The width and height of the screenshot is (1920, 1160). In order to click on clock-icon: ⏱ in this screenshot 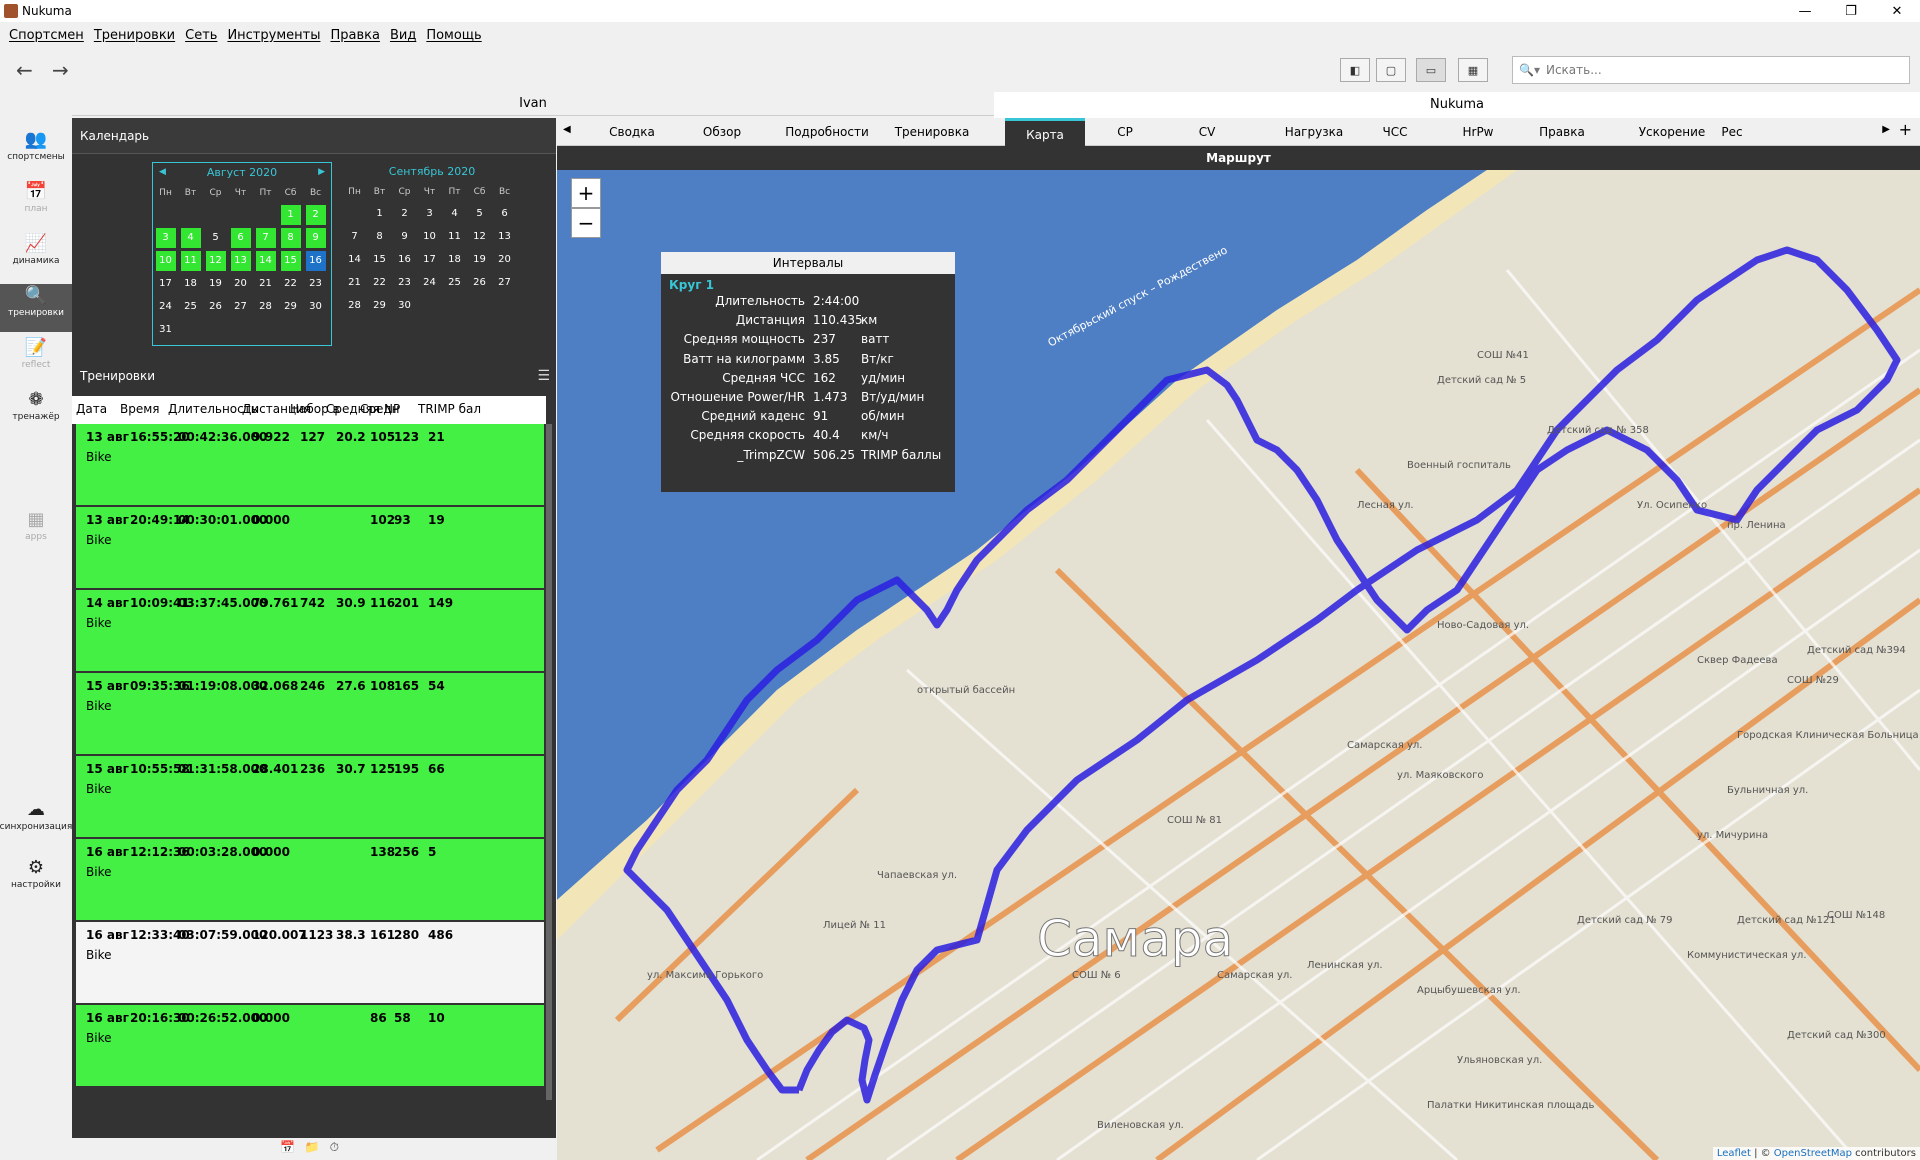, I will do `click(334, 1147)`.